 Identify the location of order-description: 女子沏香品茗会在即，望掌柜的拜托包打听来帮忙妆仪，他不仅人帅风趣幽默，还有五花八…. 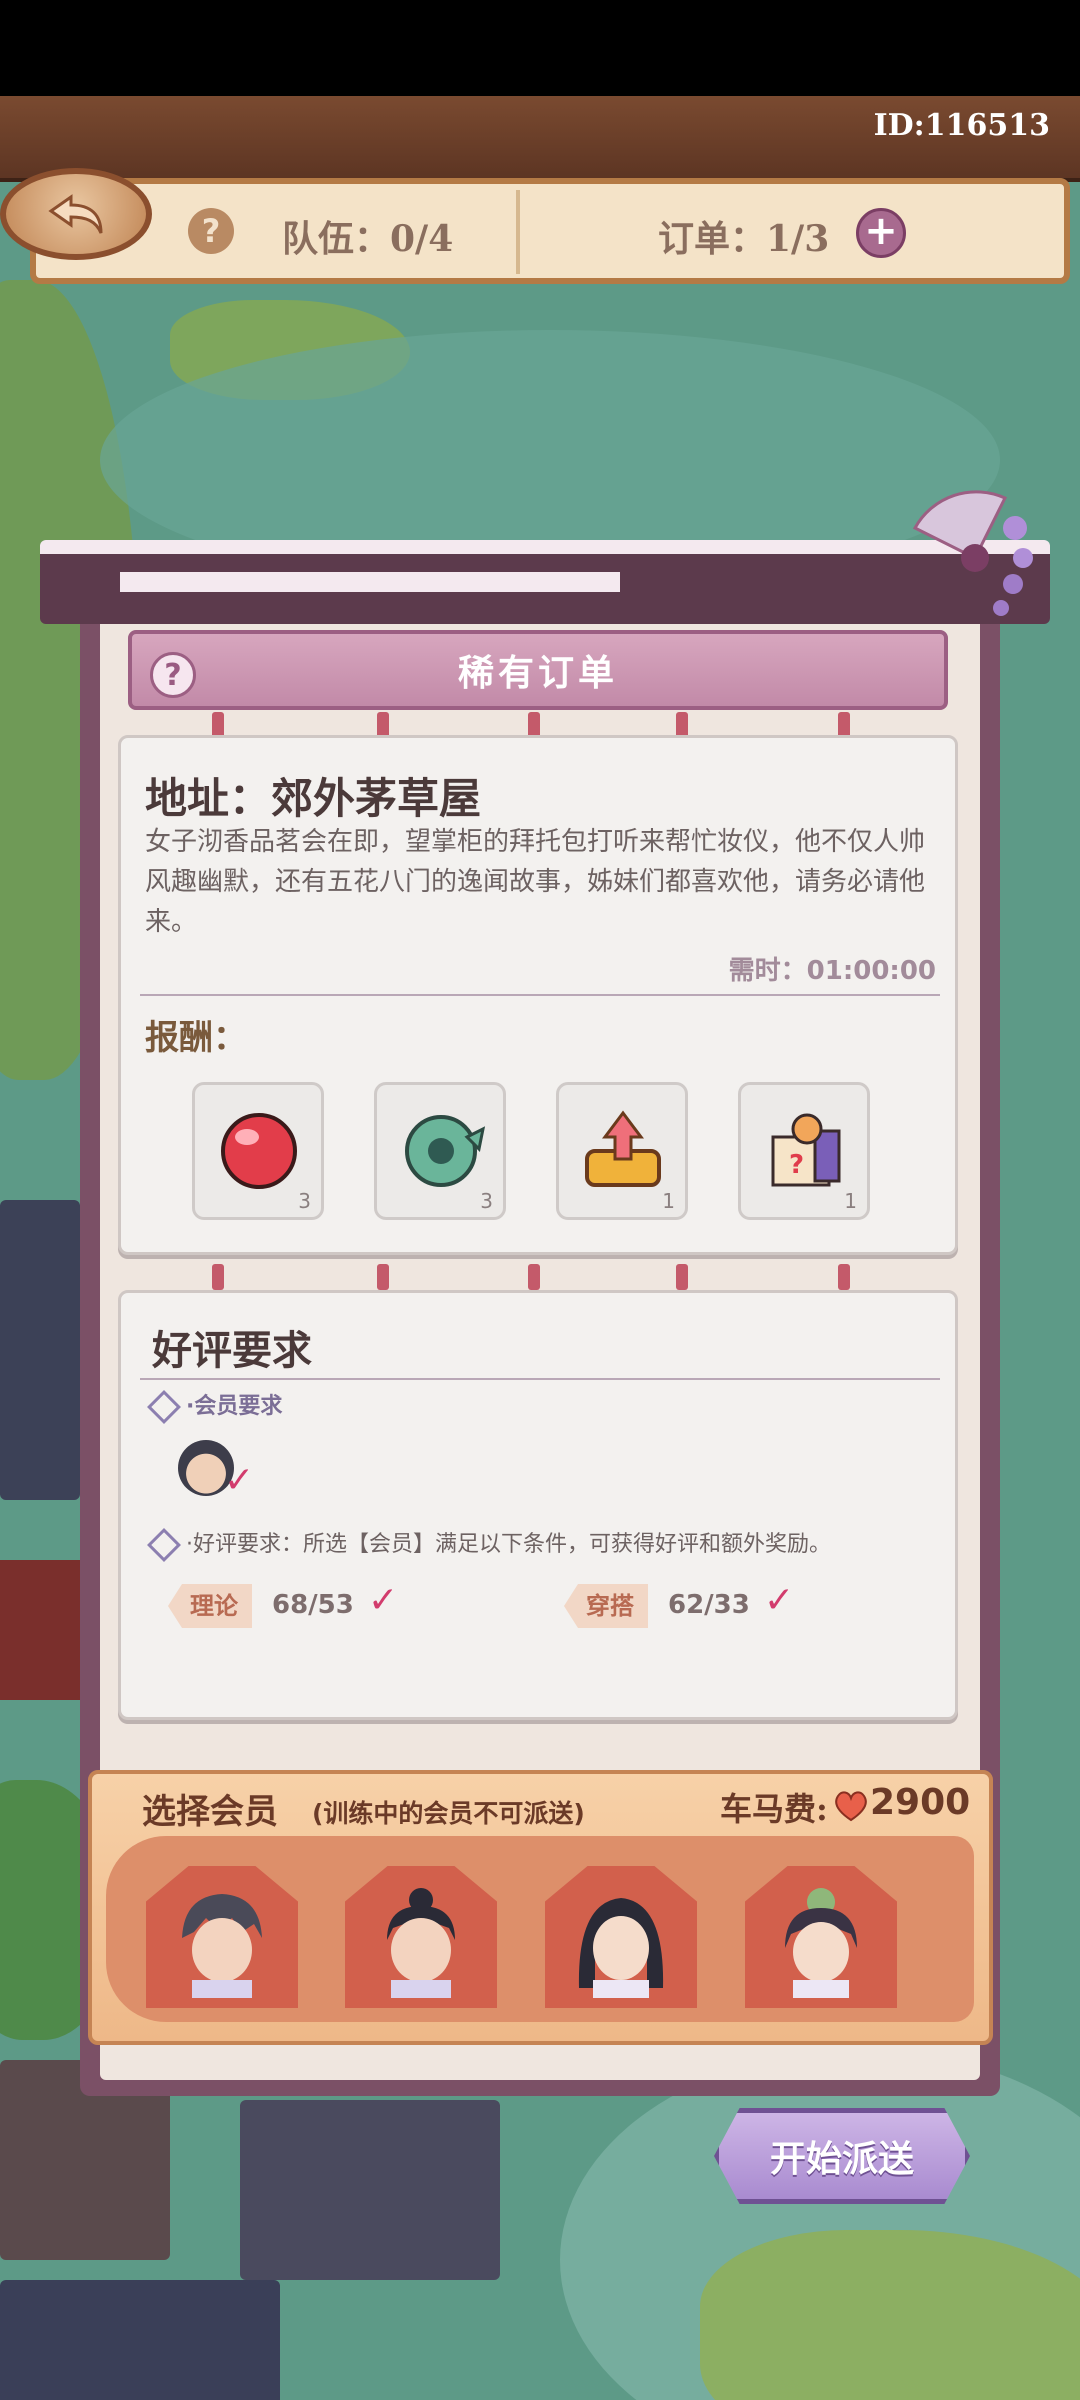
(535, 882).